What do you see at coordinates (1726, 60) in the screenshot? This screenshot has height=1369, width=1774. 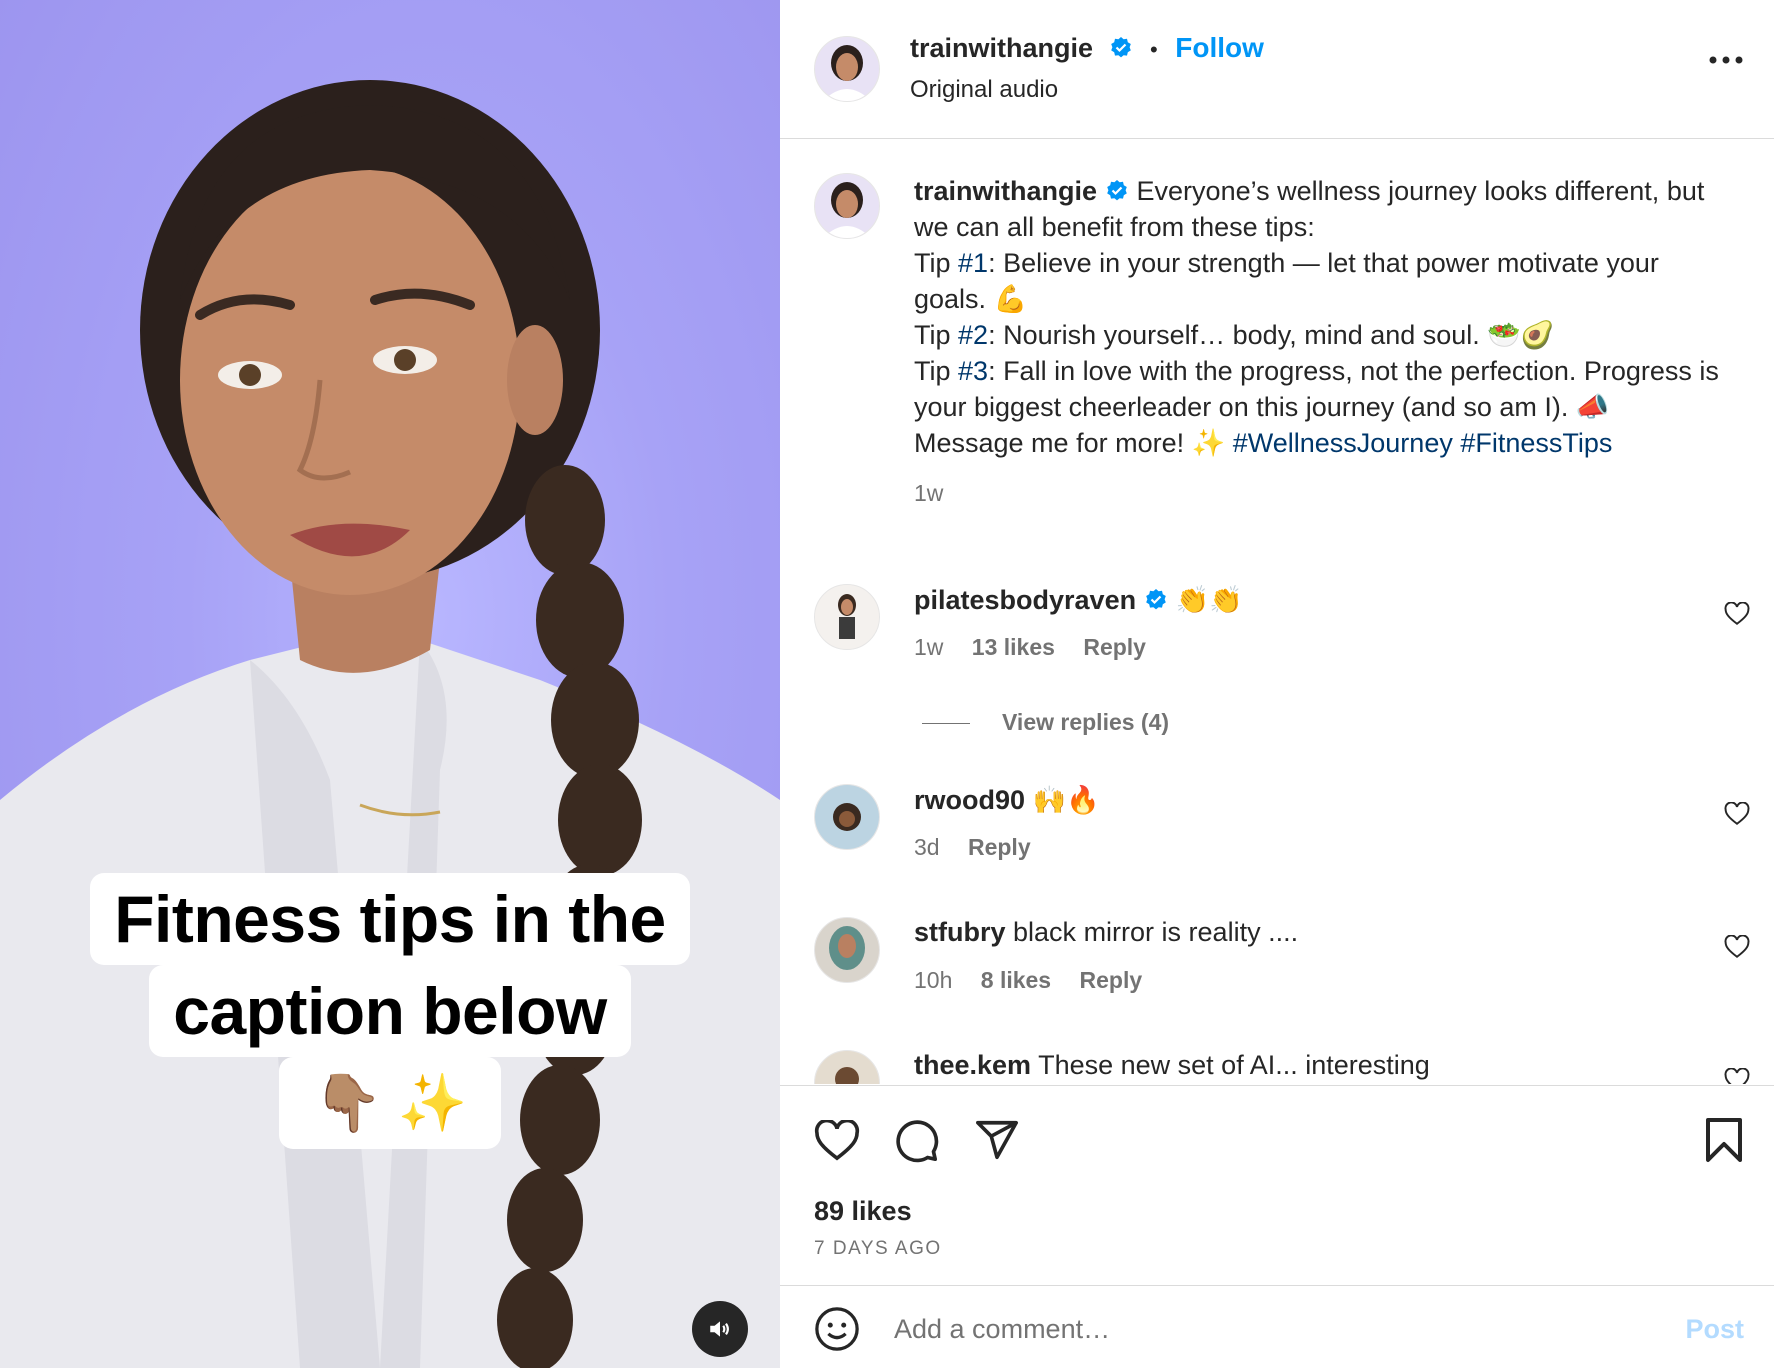 I see `more-options-icon` at bounding box center [1726, 60].